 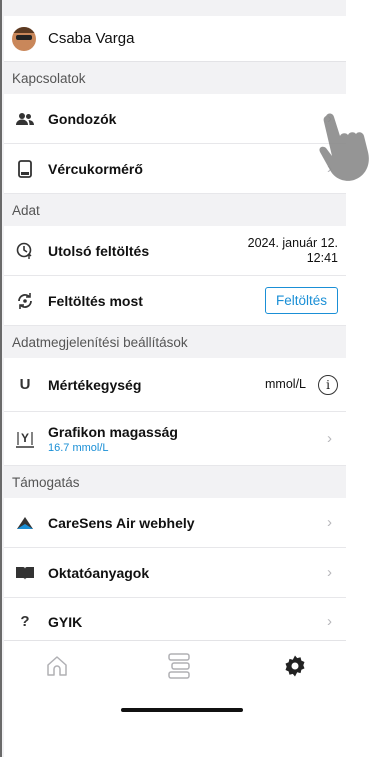 What do you see at coordinates (91, 38) in the screenshot?
I see `profile-name: Csaba Varga` at bounding box center [91, 38].